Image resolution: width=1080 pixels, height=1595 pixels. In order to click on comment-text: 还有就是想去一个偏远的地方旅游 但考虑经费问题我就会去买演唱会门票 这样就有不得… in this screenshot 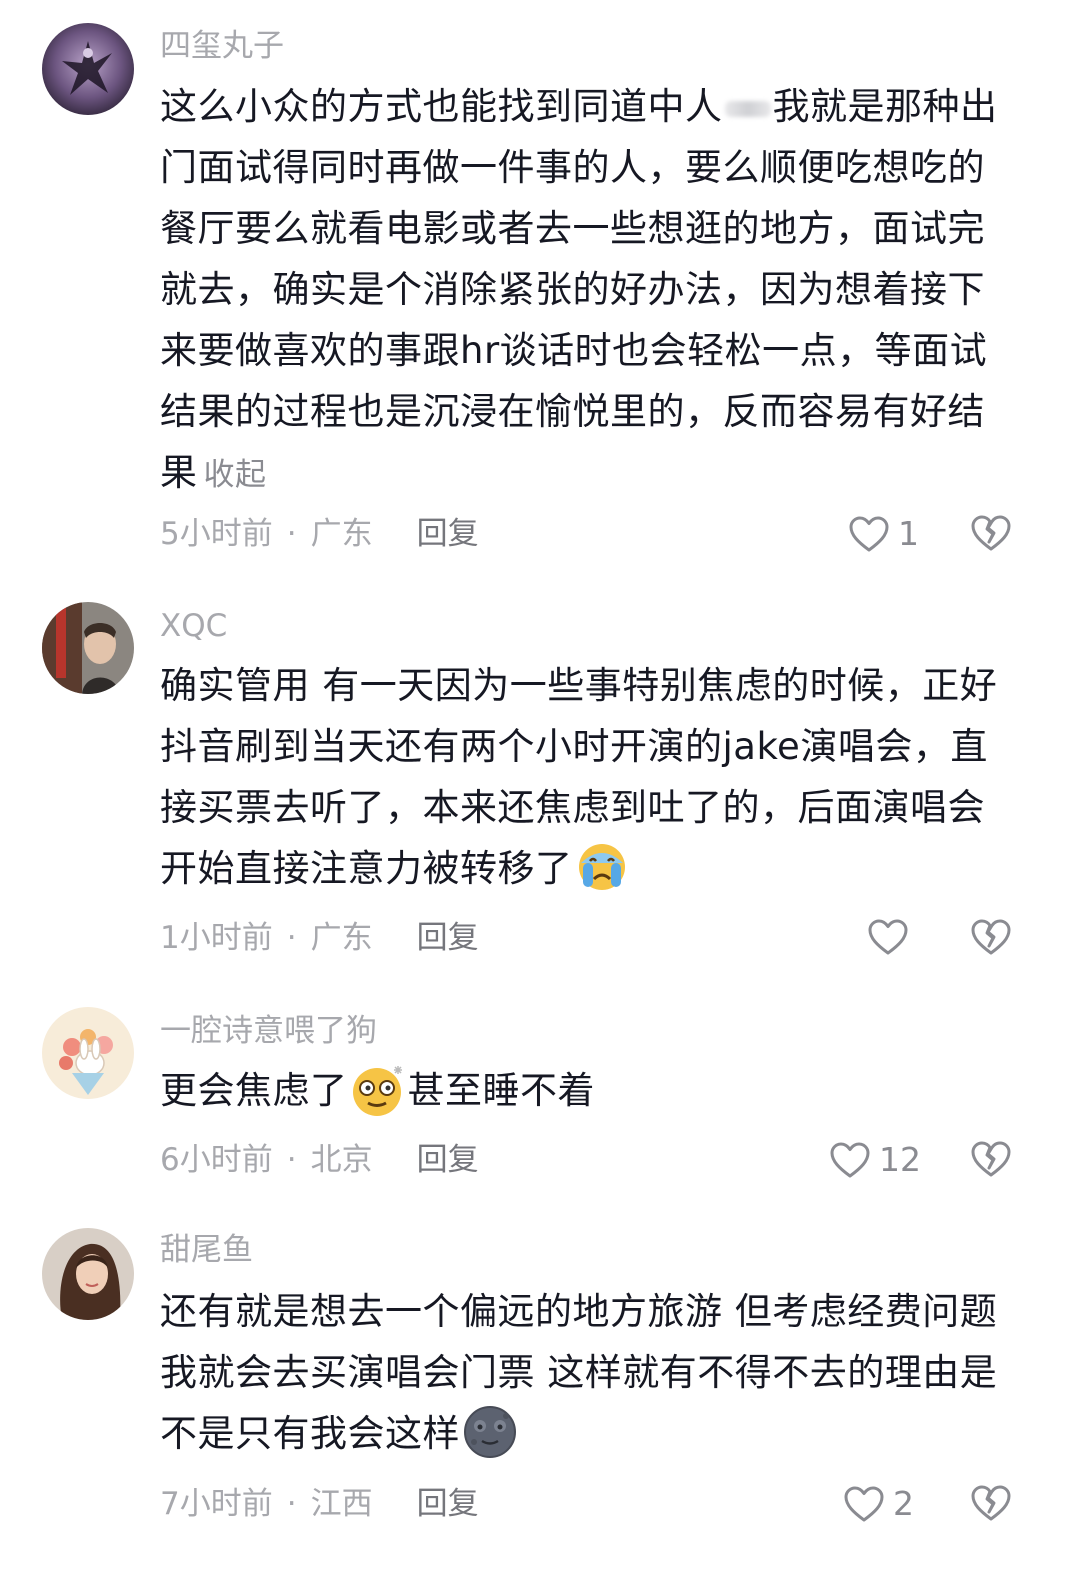, I will do `click(591, 1372)`.